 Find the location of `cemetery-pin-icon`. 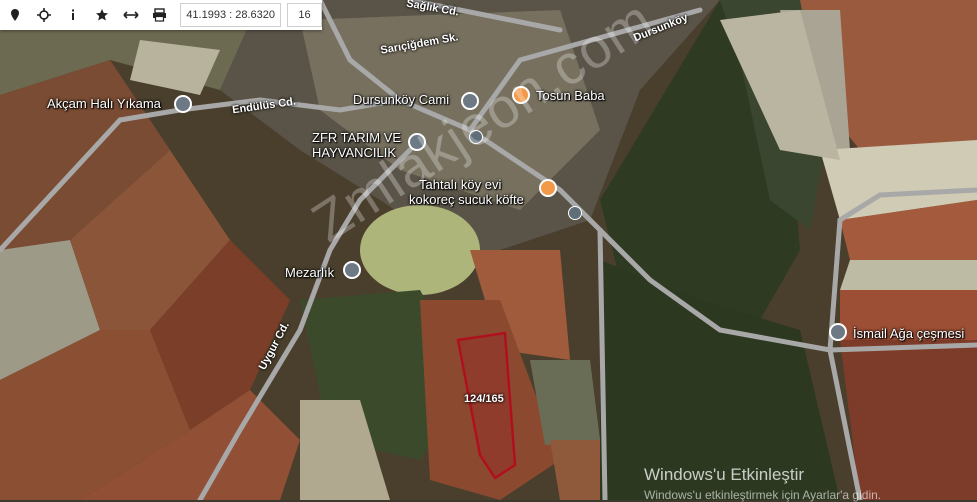

cemetery-pin-icon is located at coordinates (352, 270).